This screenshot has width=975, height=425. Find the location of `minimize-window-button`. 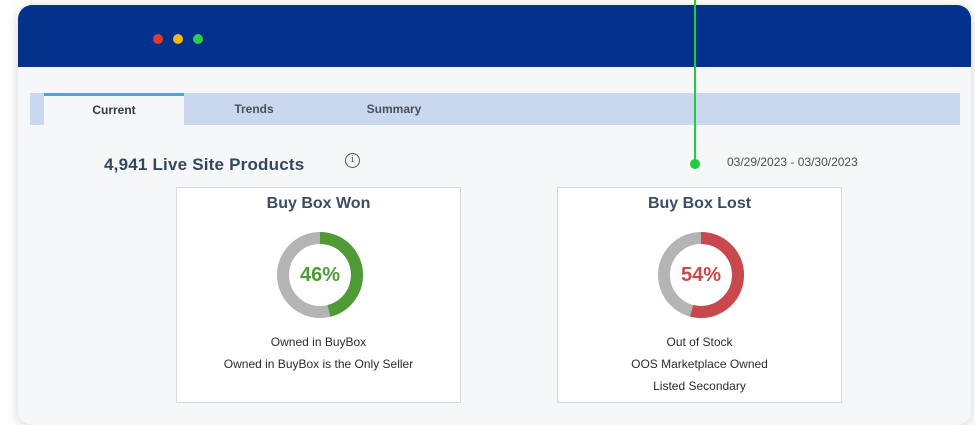

minimize-window-button is located at coordinates (178, 39).